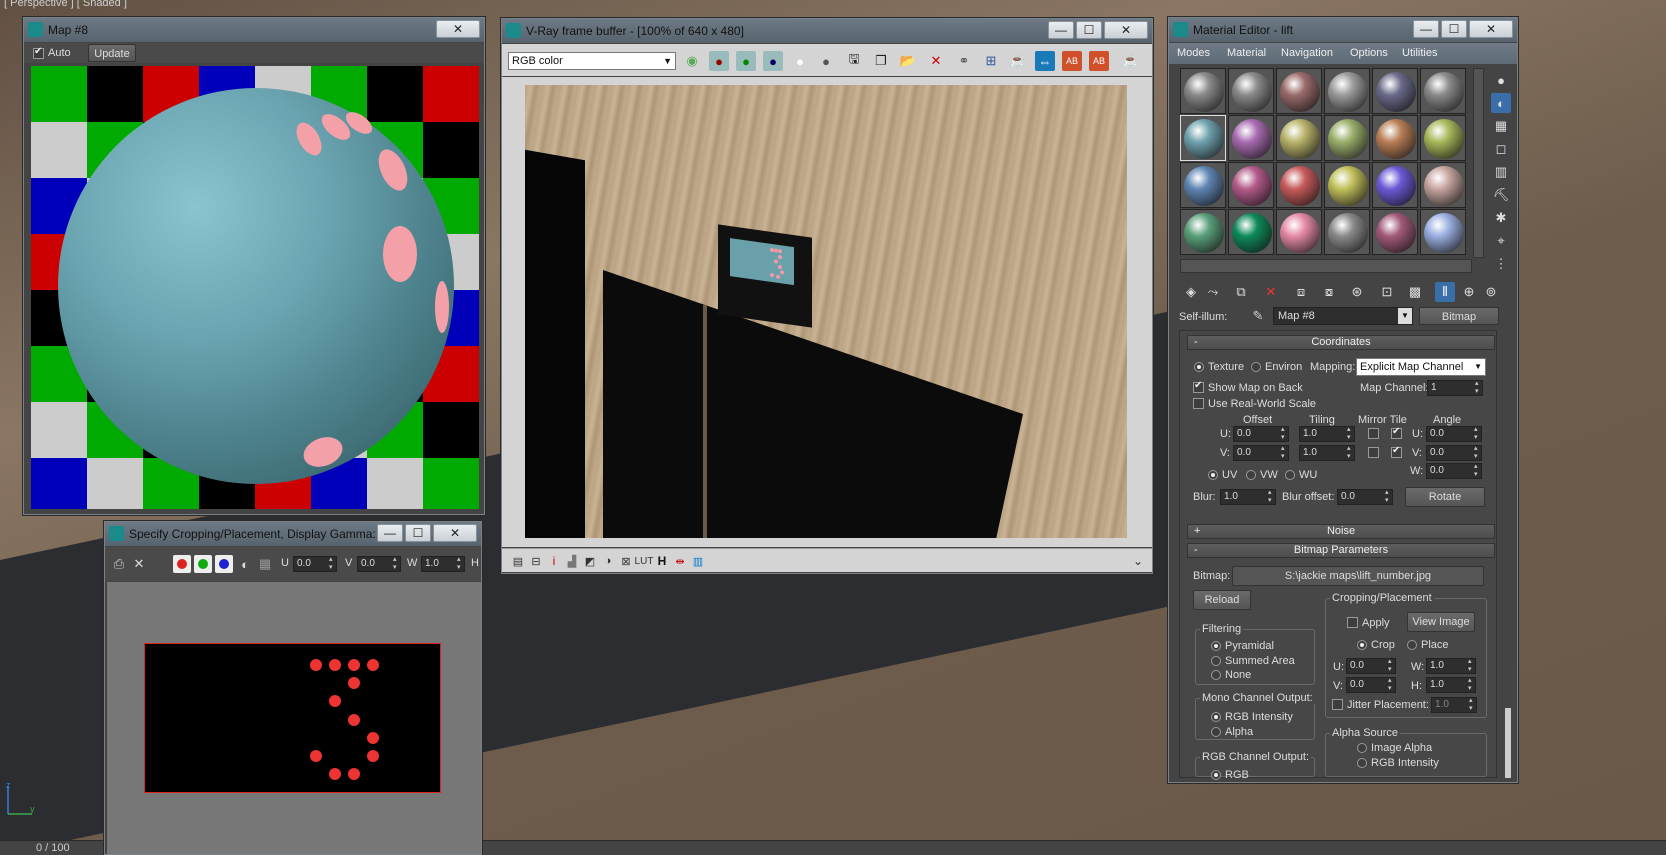 This screenshot has width=1666, height=855. Describe the element at coordinates (1213, 475) in the screenshot. I see `uv-radio` at that location.